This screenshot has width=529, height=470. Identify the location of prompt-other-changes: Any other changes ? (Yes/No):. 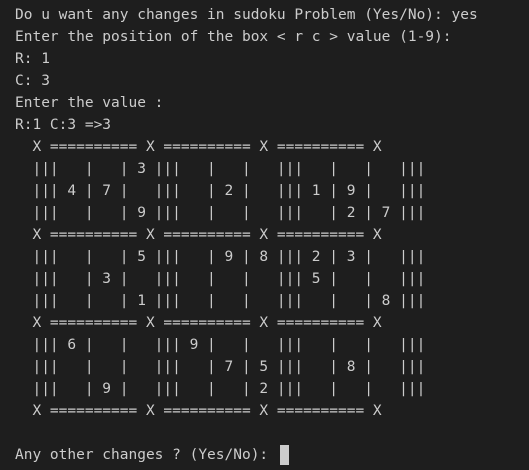
(146, 455).